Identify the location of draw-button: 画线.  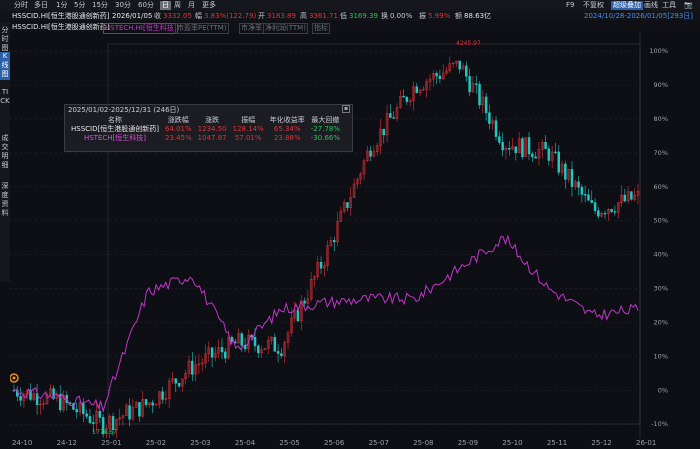
(651, 5).